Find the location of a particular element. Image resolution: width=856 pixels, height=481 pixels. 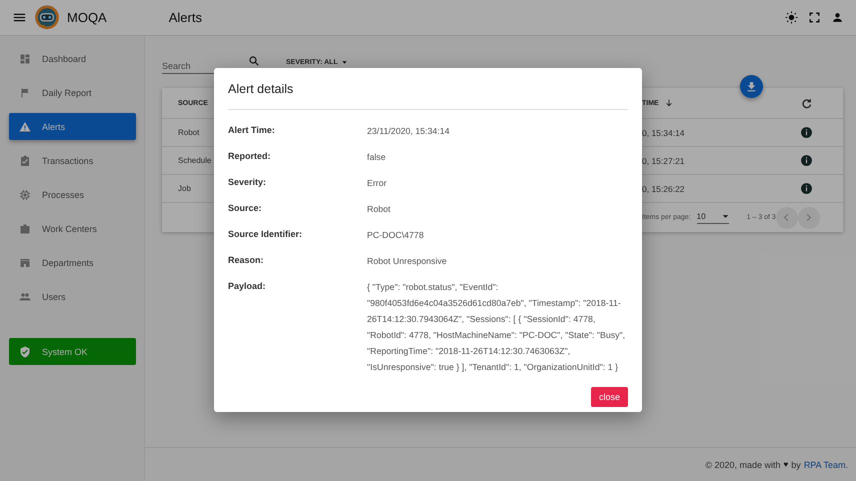

fullscreen-icon is located at coordinates (814, 17).